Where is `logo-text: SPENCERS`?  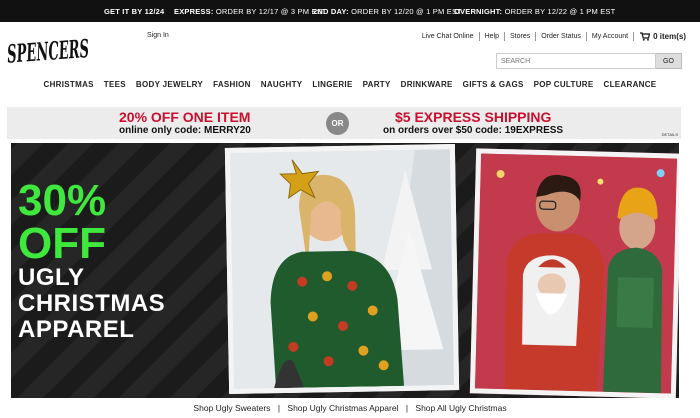
logo-text: SPENCERS is located at coordinates (48, 51).